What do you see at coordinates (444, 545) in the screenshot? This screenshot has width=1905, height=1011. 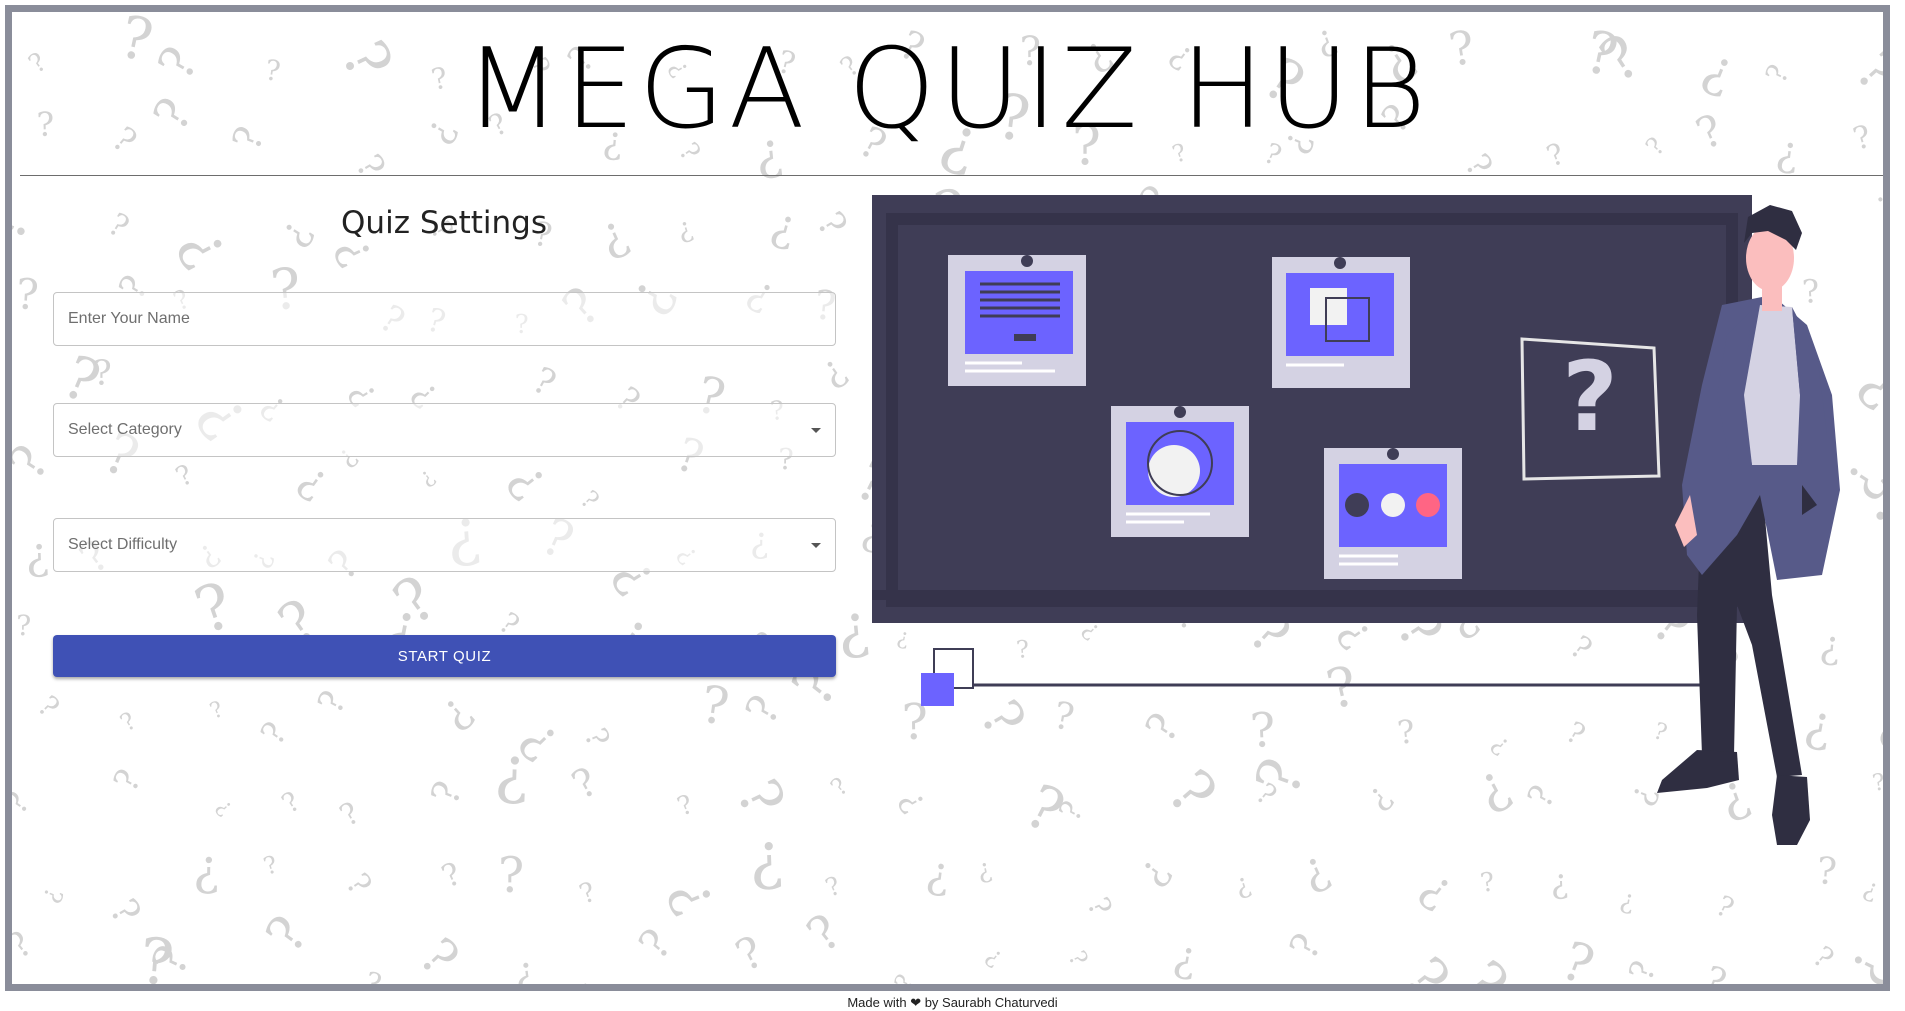 I see `difficulty-select: Select Difficulty` at bounding box center [444, 545].